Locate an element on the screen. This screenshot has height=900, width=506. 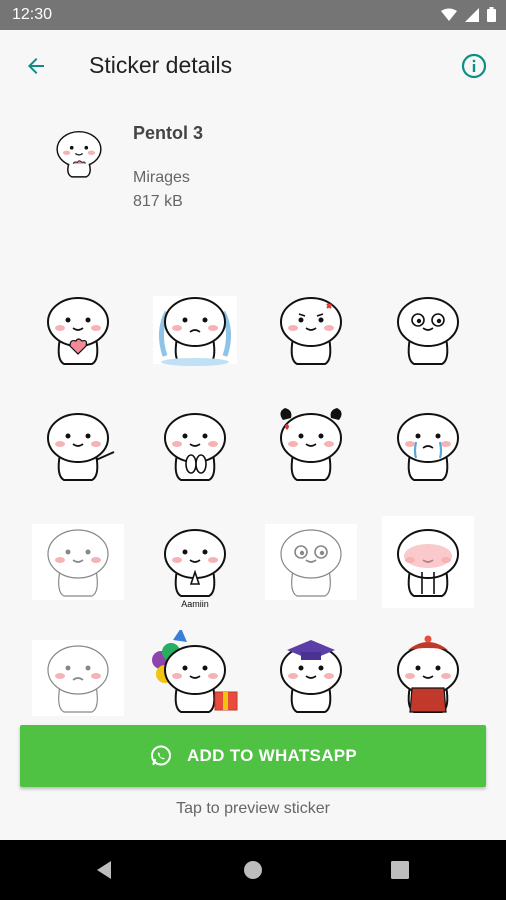
sticker-pointing is located at coordinates (81, 447).